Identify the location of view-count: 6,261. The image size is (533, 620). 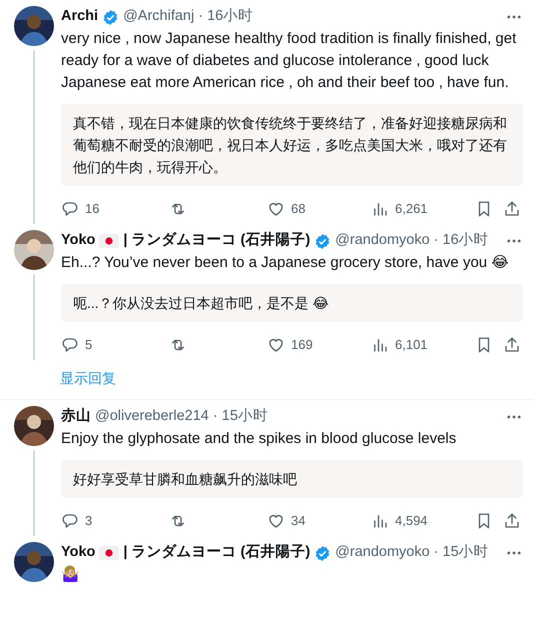
(411, 209).